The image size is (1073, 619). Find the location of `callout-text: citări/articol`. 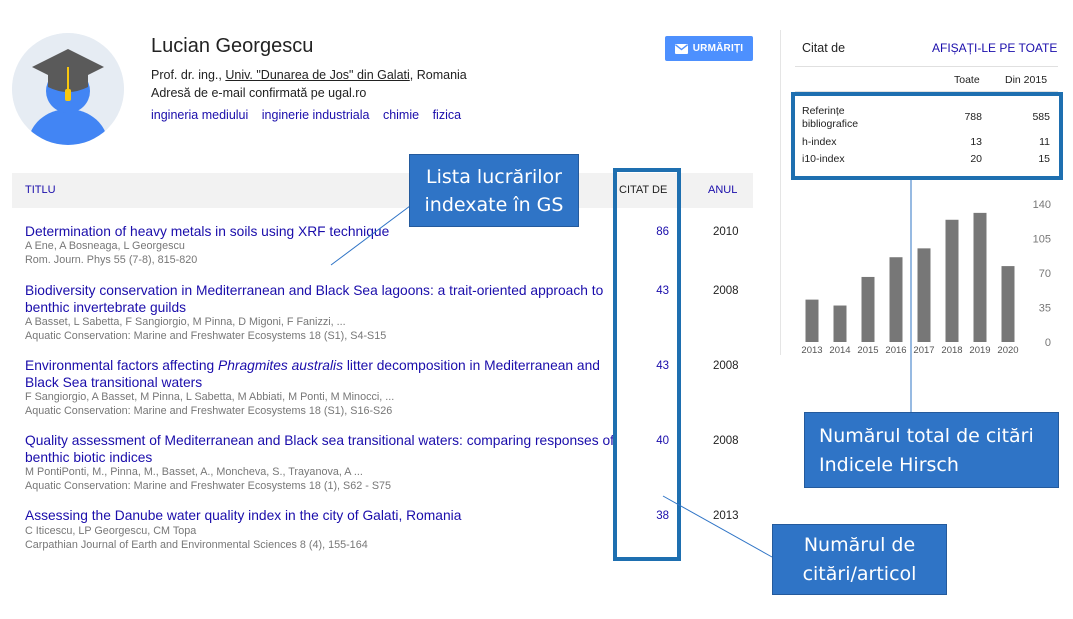

callout-text: citări/articol is located at coordinates (859, 574).